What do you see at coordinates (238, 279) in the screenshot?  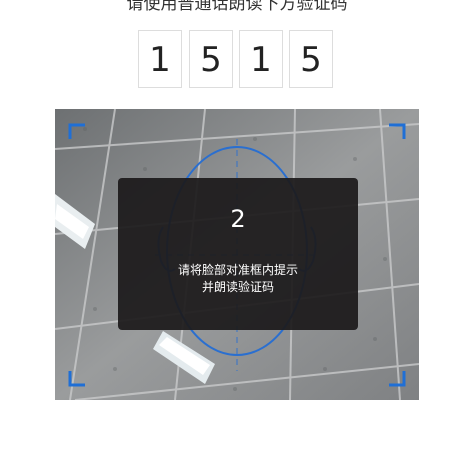 I see `face-hint: 请将脸部对准框内提示 并朗读验证码` at bounding box center [238, 279].